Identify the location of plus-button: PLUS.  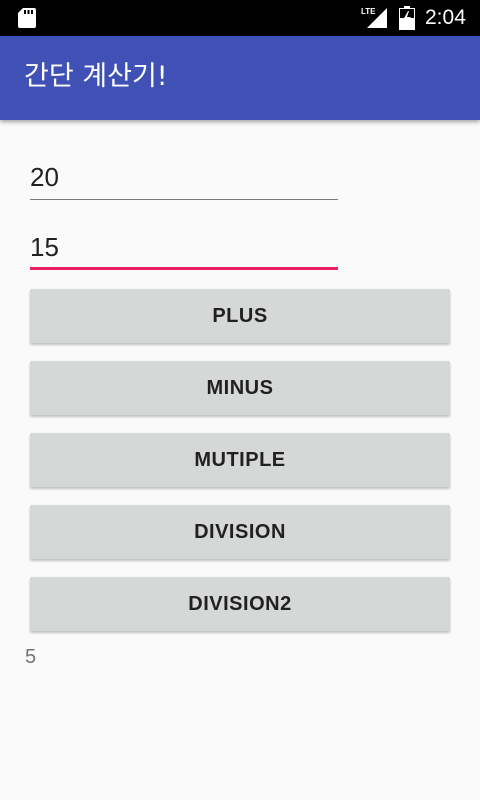
(240, 316).